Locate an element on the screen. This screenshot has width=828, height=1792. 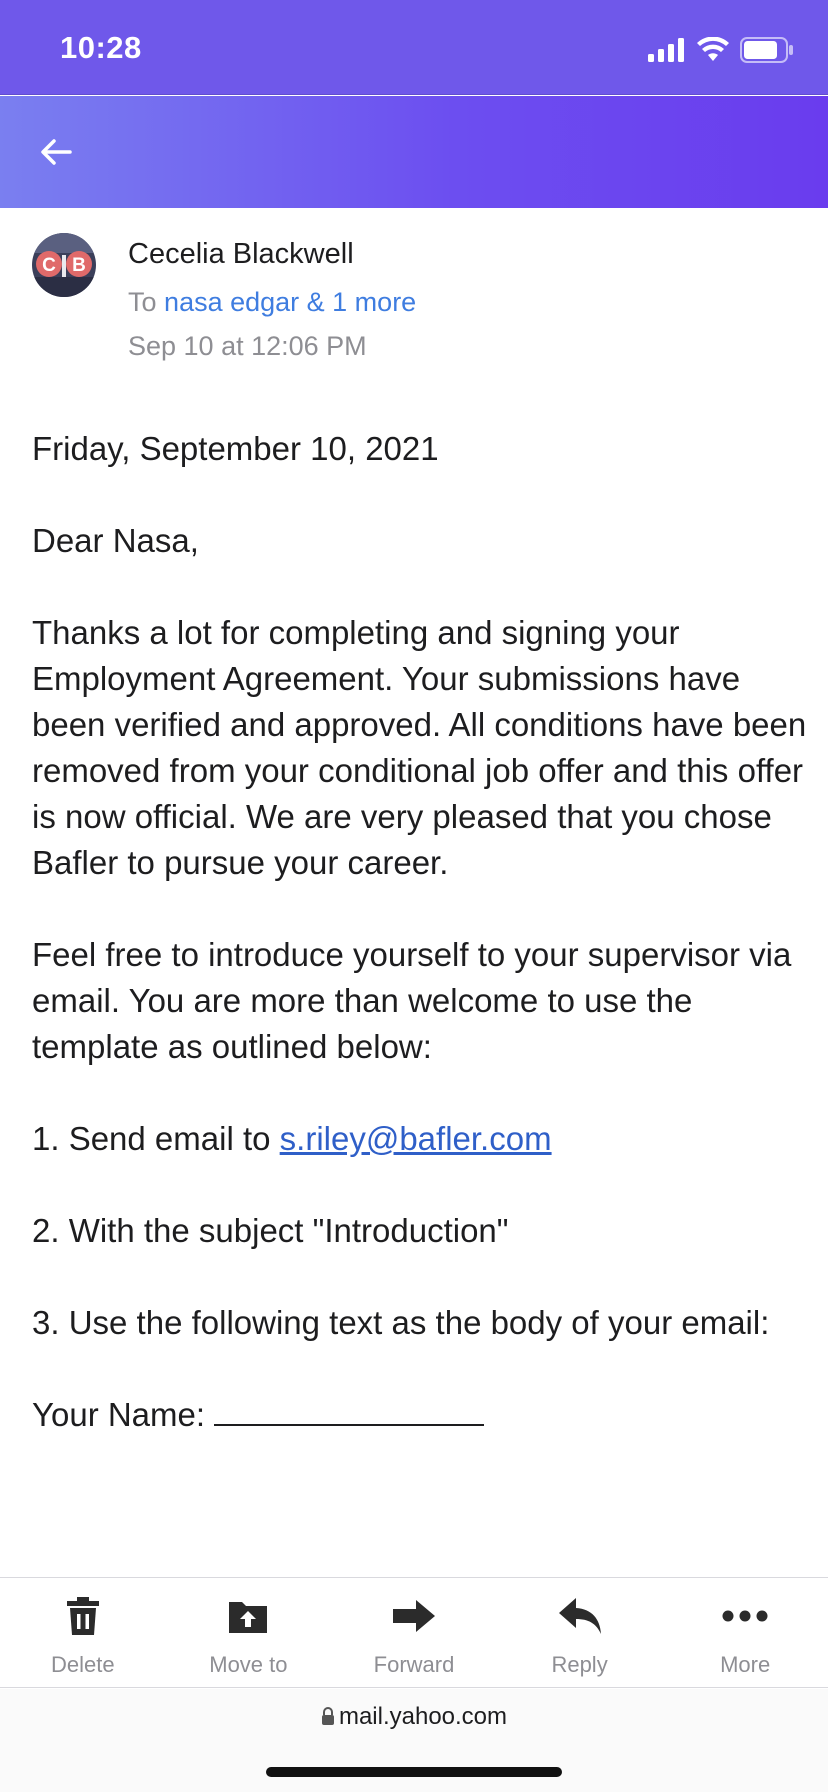
recipients-line: To nasa edgar & 1 more is located at coordinates (272, 302).